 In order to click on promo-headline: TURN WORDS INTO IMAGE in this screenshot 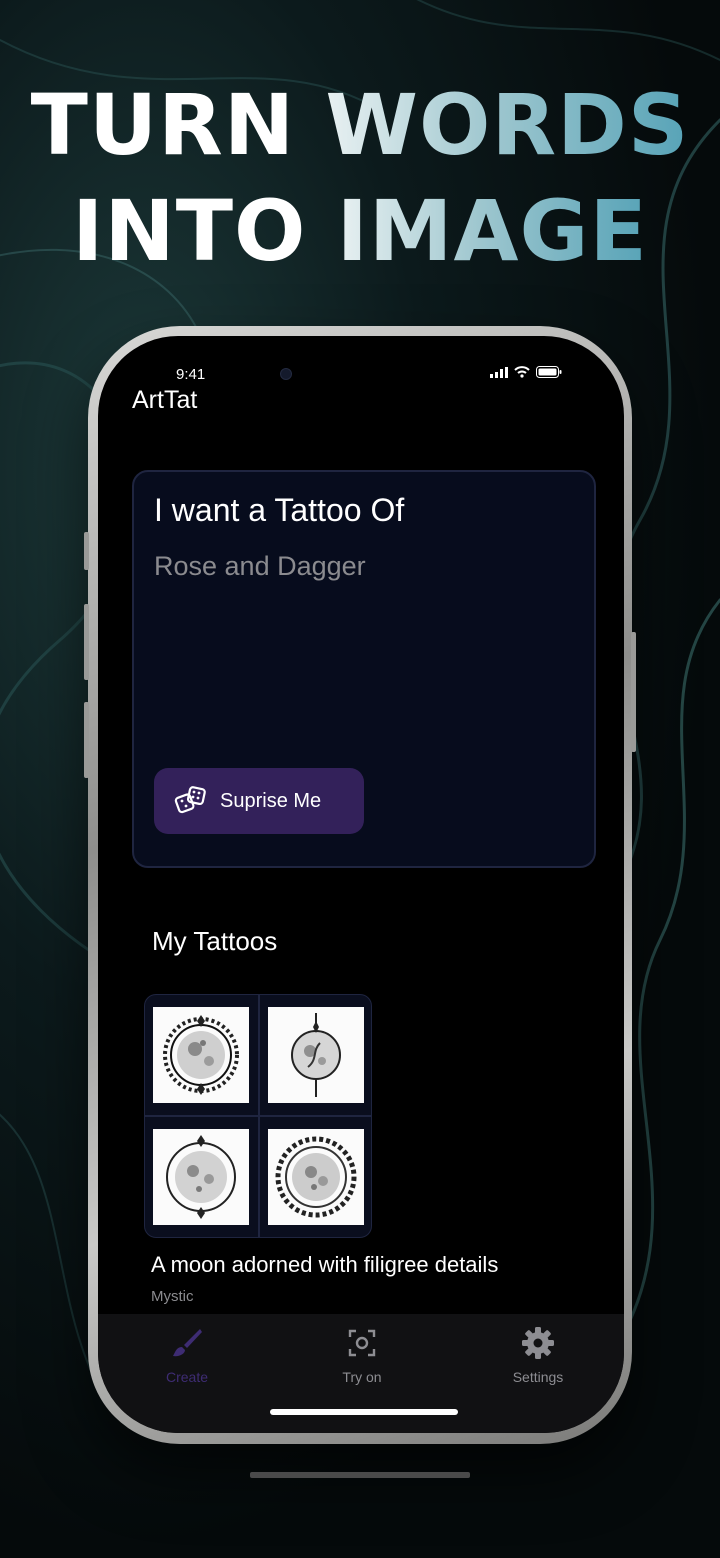, I will do `click(360, 178)`.